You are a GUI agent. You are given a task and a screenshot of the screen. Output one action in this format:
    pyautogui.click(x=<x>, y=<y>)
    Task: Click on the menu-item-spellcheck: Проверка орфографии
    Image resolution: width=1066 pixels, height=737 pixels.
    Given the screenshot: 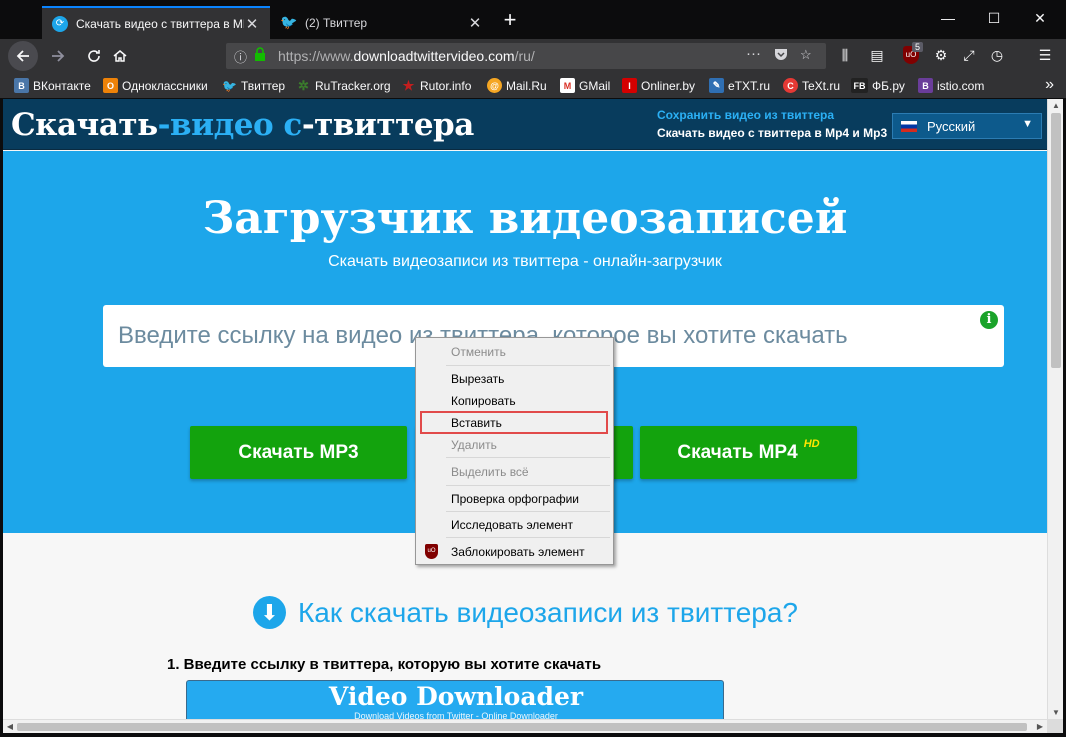 What is the action you would take?
    pyautogui.click(x=514, y=499)
    